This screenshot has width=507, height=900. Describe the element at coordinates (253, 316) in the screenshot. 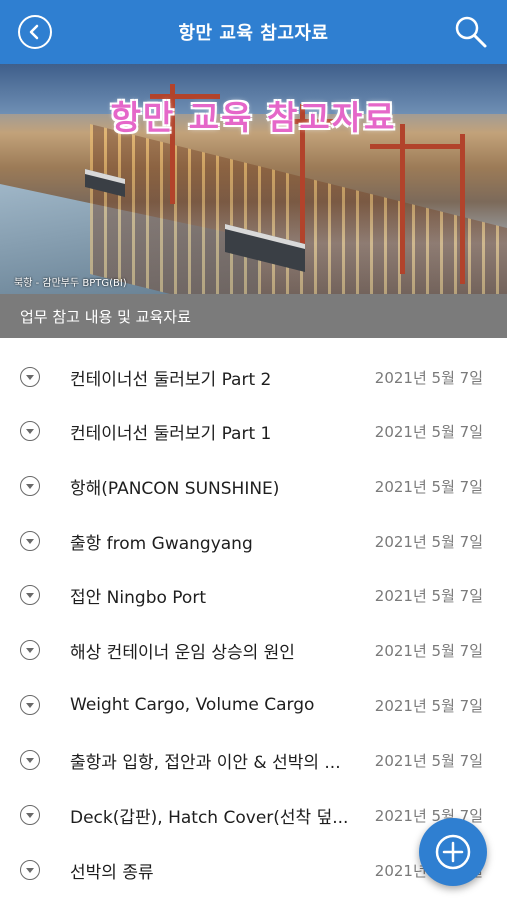

I see `section-header: 업무 참고 내용 및 교육자료` at that location.